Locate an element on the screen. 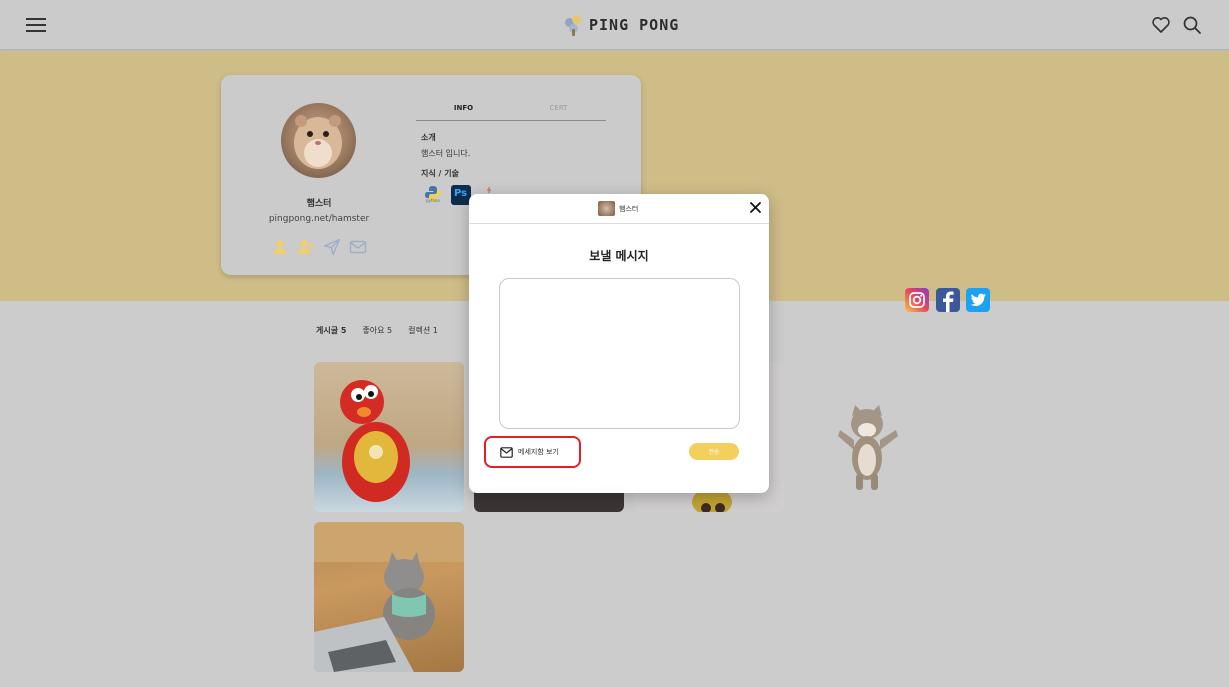  tab-collections: 컬렉션 1 is located at coordinates (423, 330).